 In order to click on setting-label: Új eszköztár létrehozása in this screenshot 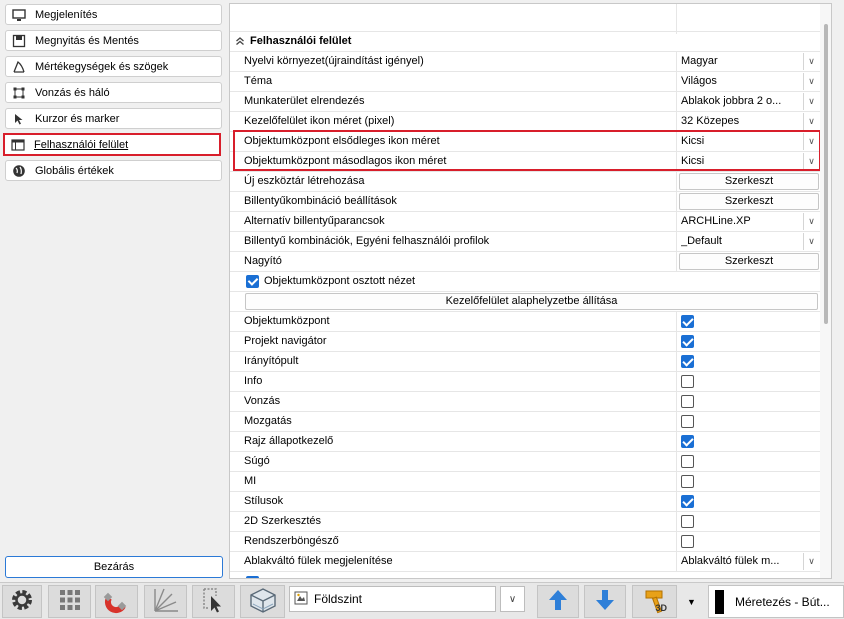, I will do `click(304, 181)`.